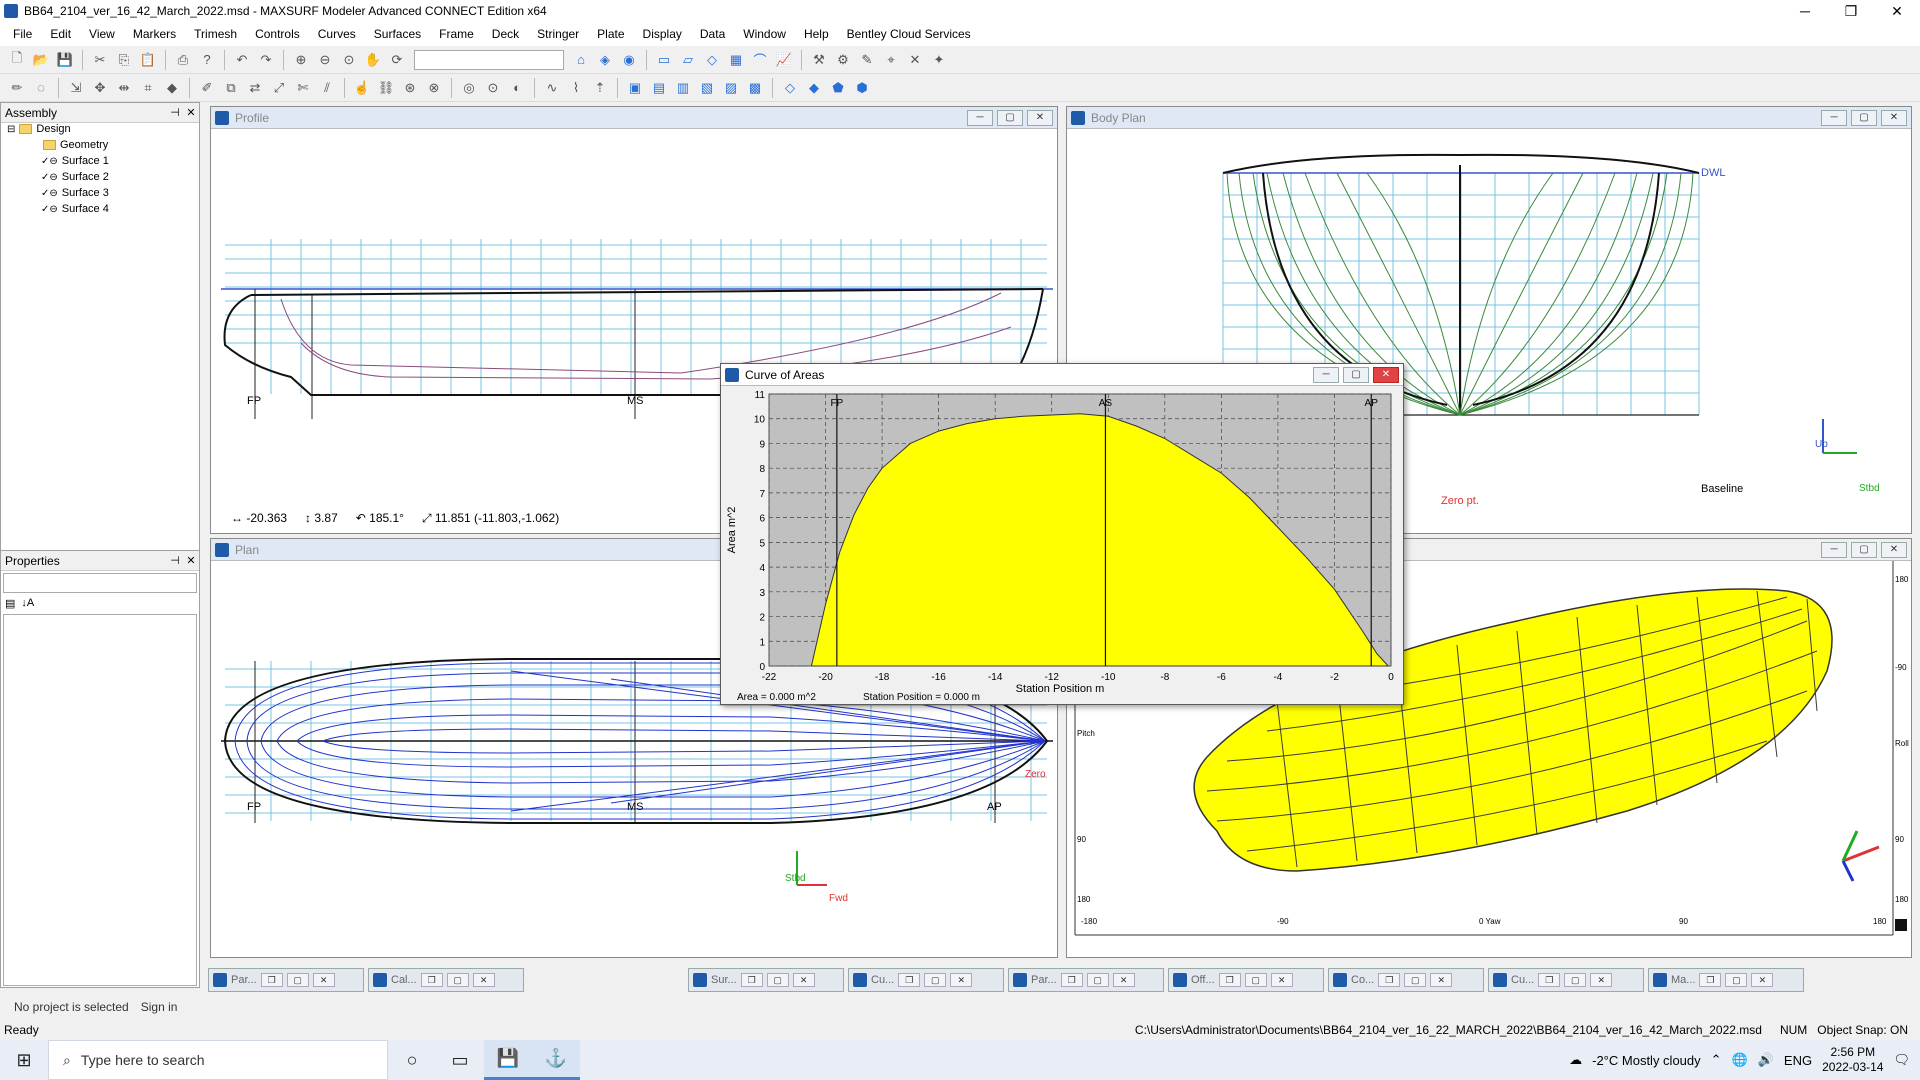 This screenshot has width=1920, height=1080. Describe the element at coordinates (493, 88) in the screenshot. I see `pin-icon: ⊙` at that location.